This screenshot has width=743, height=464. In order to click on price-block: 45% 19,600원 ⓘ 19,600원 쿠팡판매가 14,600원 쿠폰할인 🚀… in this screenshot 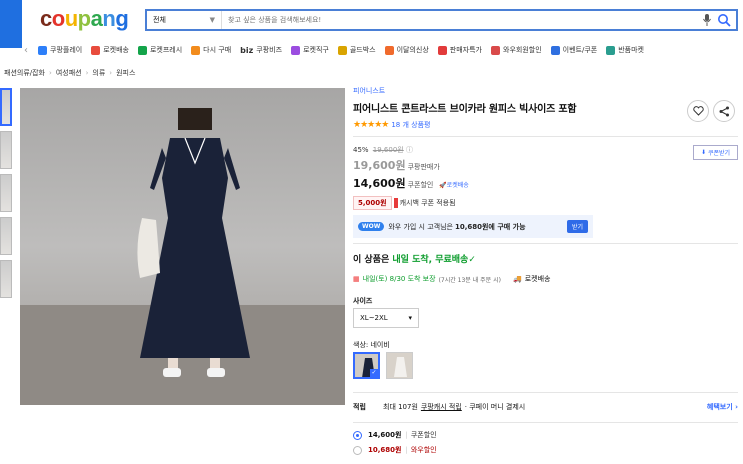, I will do `click(545, 191)`.